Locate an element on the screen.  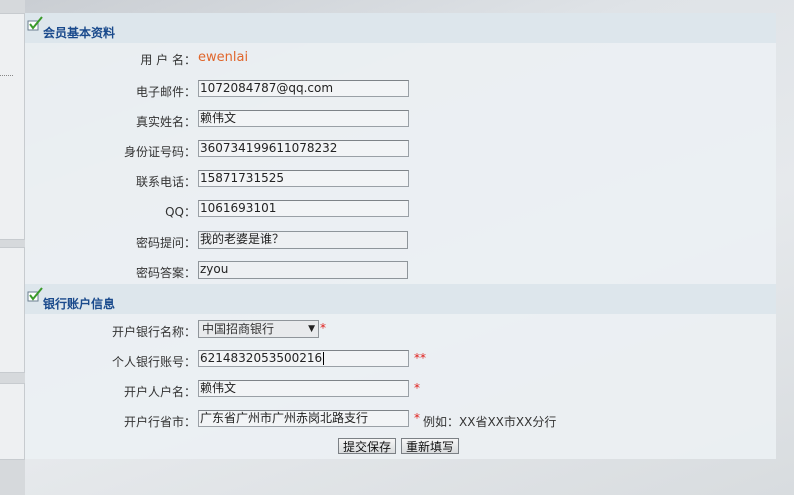
phone-label: 联系电话： is located at coordinates (165, 182).